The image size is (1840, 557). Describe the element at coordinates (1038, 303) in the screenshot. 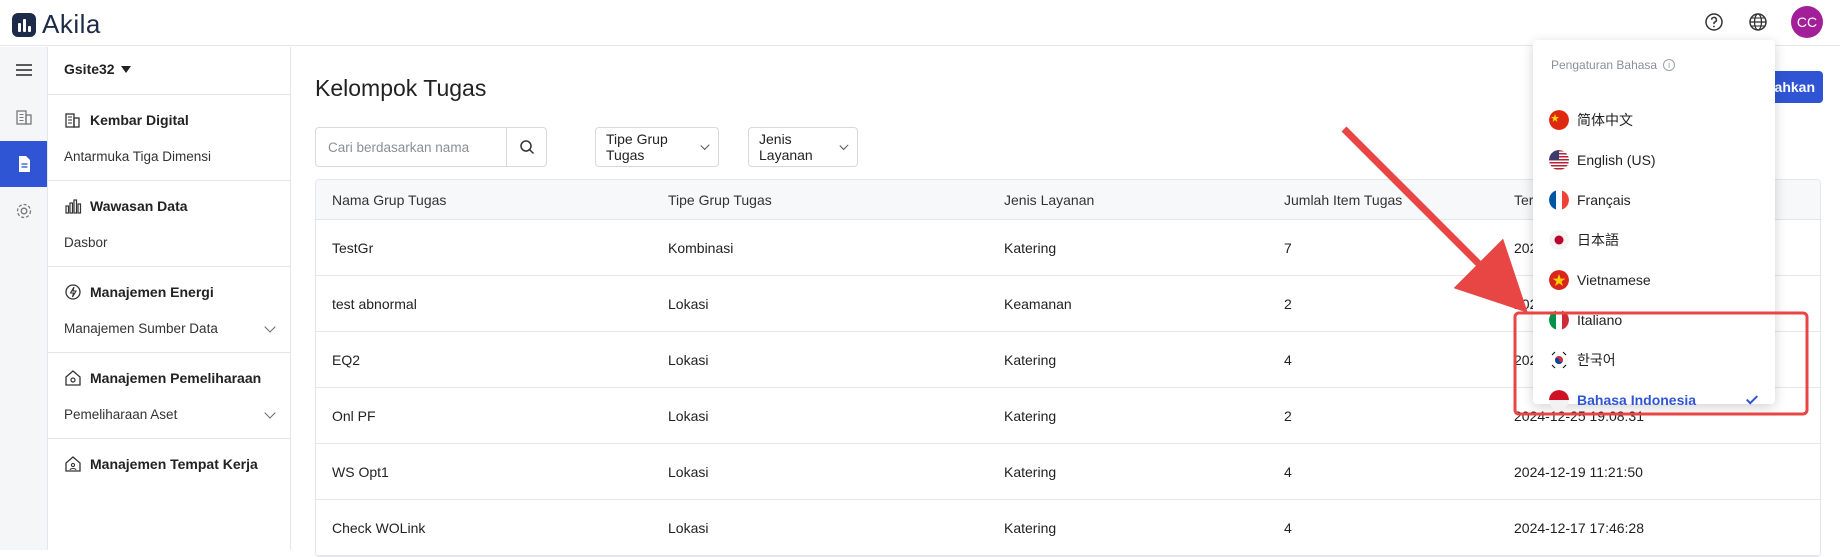

I see `table-cell: Keamanan` at that location.